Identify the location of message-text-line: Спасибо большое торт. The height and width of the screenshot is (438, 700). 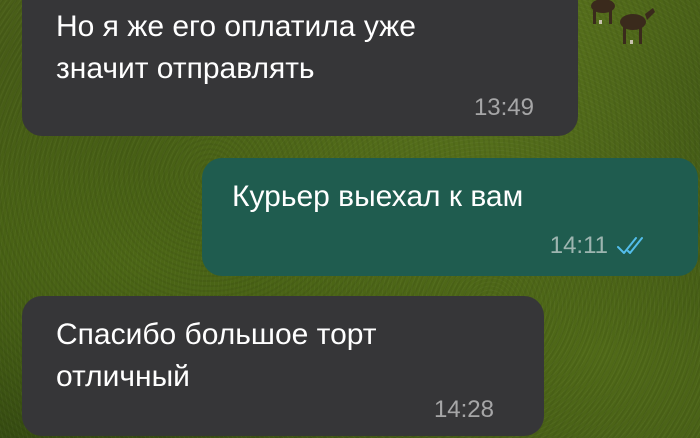
(216, 334).